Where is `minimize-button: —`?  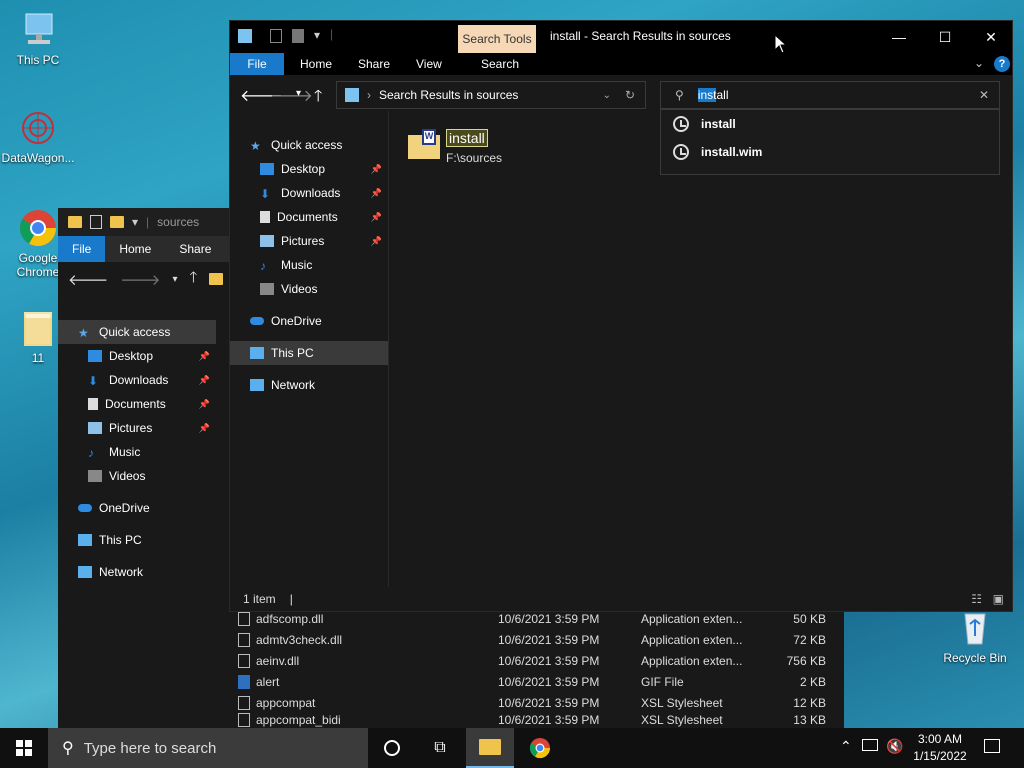
minimize-button: — is located at coordinates (899, 37).